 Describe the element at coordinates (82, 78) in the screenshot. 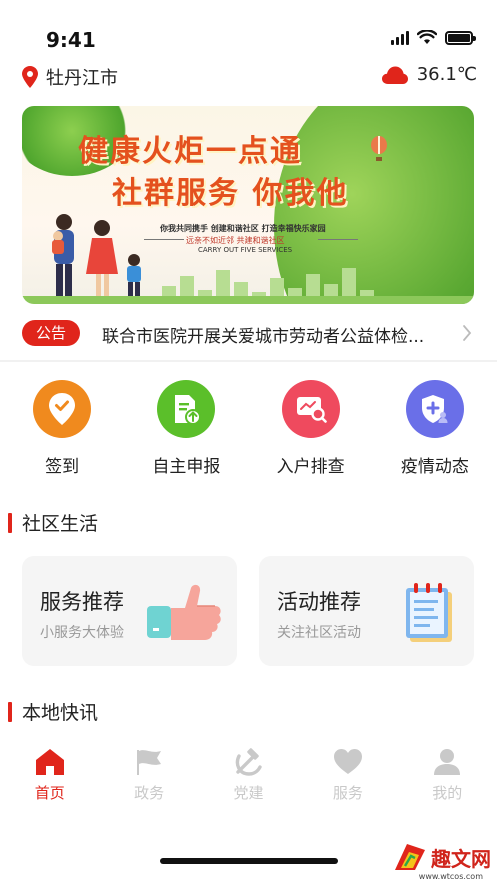

I see `city-name: 牡丹江市` at that location.